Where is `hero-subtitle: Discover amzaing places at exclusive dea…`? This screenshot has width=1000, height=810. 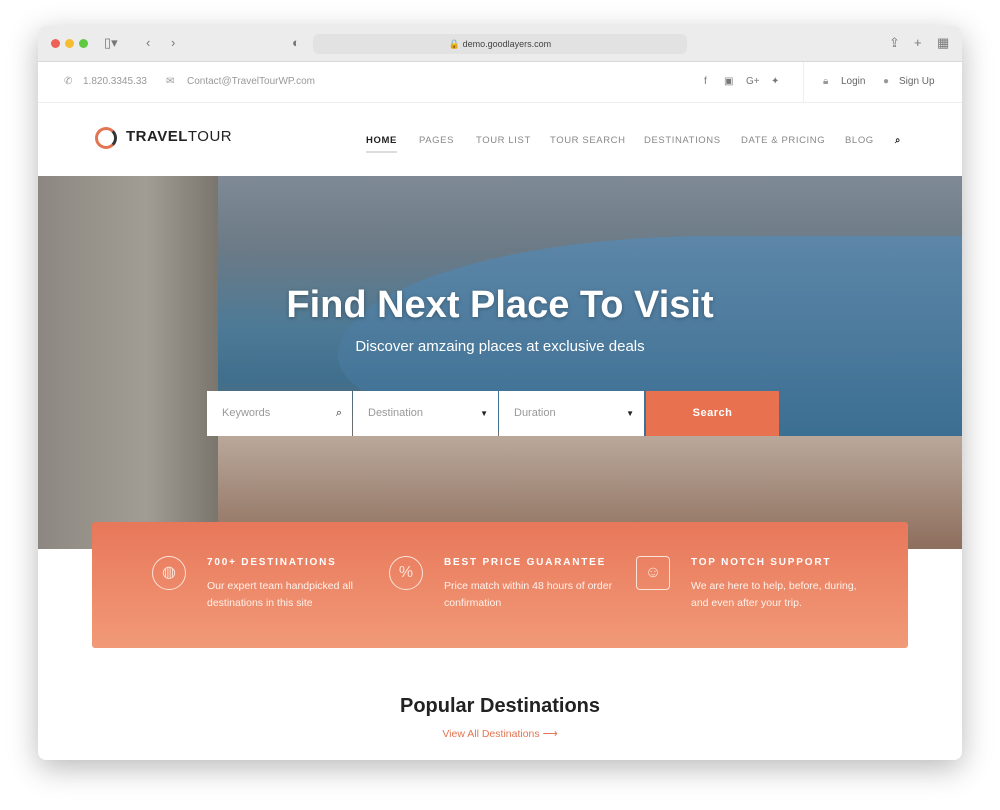
hero-subtitle: Discover amzaing places at exclusive dea… is located at coordinates (500, 346).